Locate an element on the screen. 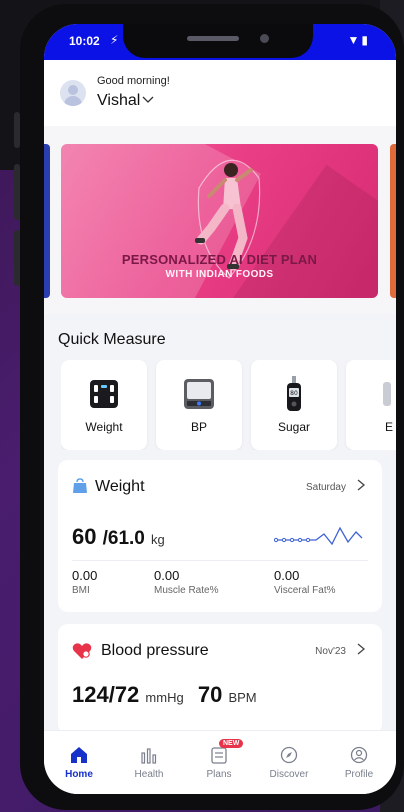 This screenshot has height=812, width=404. speaker-grille is located at coordinates (213, 38).